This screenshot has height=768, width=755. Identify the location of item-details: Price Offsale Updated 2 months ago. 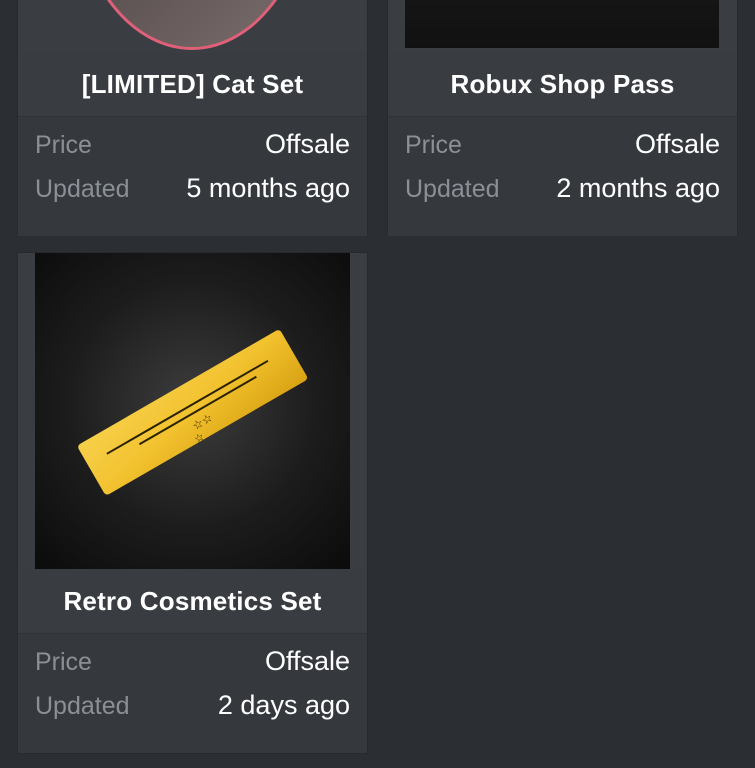
(562, 176).